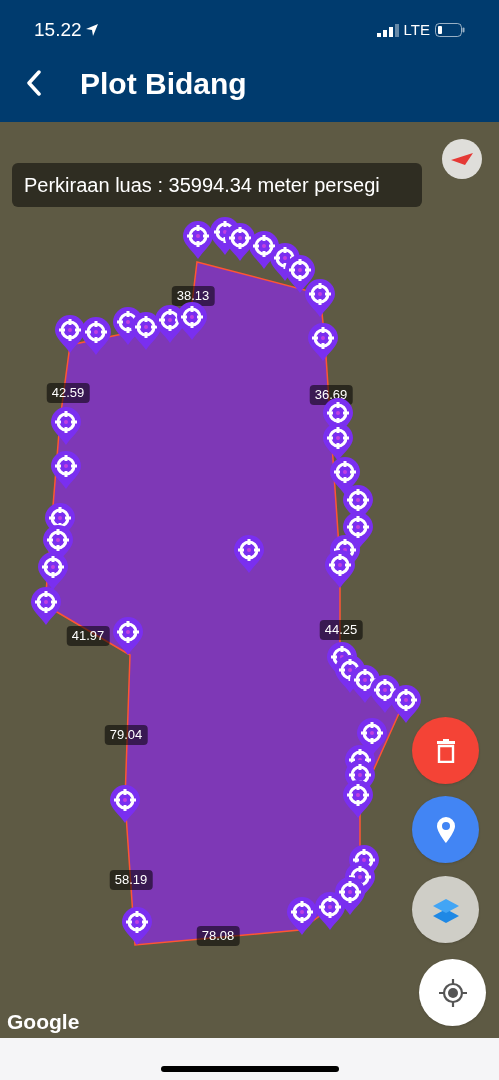 The image size is (499, 1080). I want to click on my-location-icon, so click(452, 992).